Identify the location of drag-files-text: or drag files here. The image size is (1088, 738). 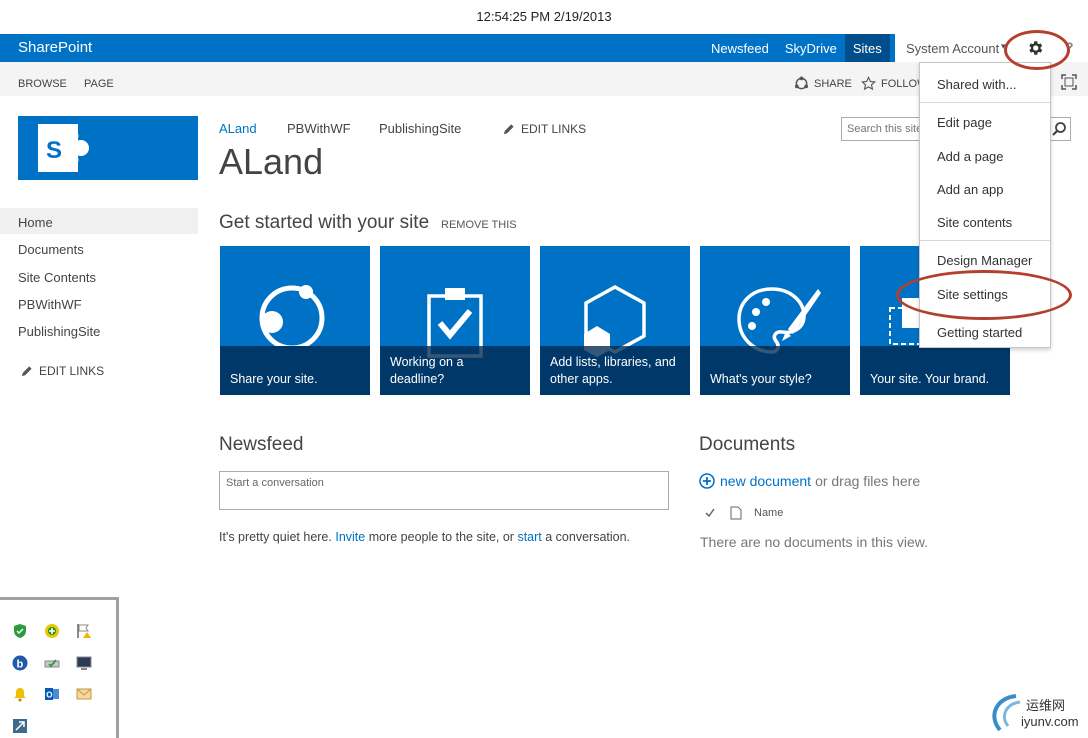
(868, 481).